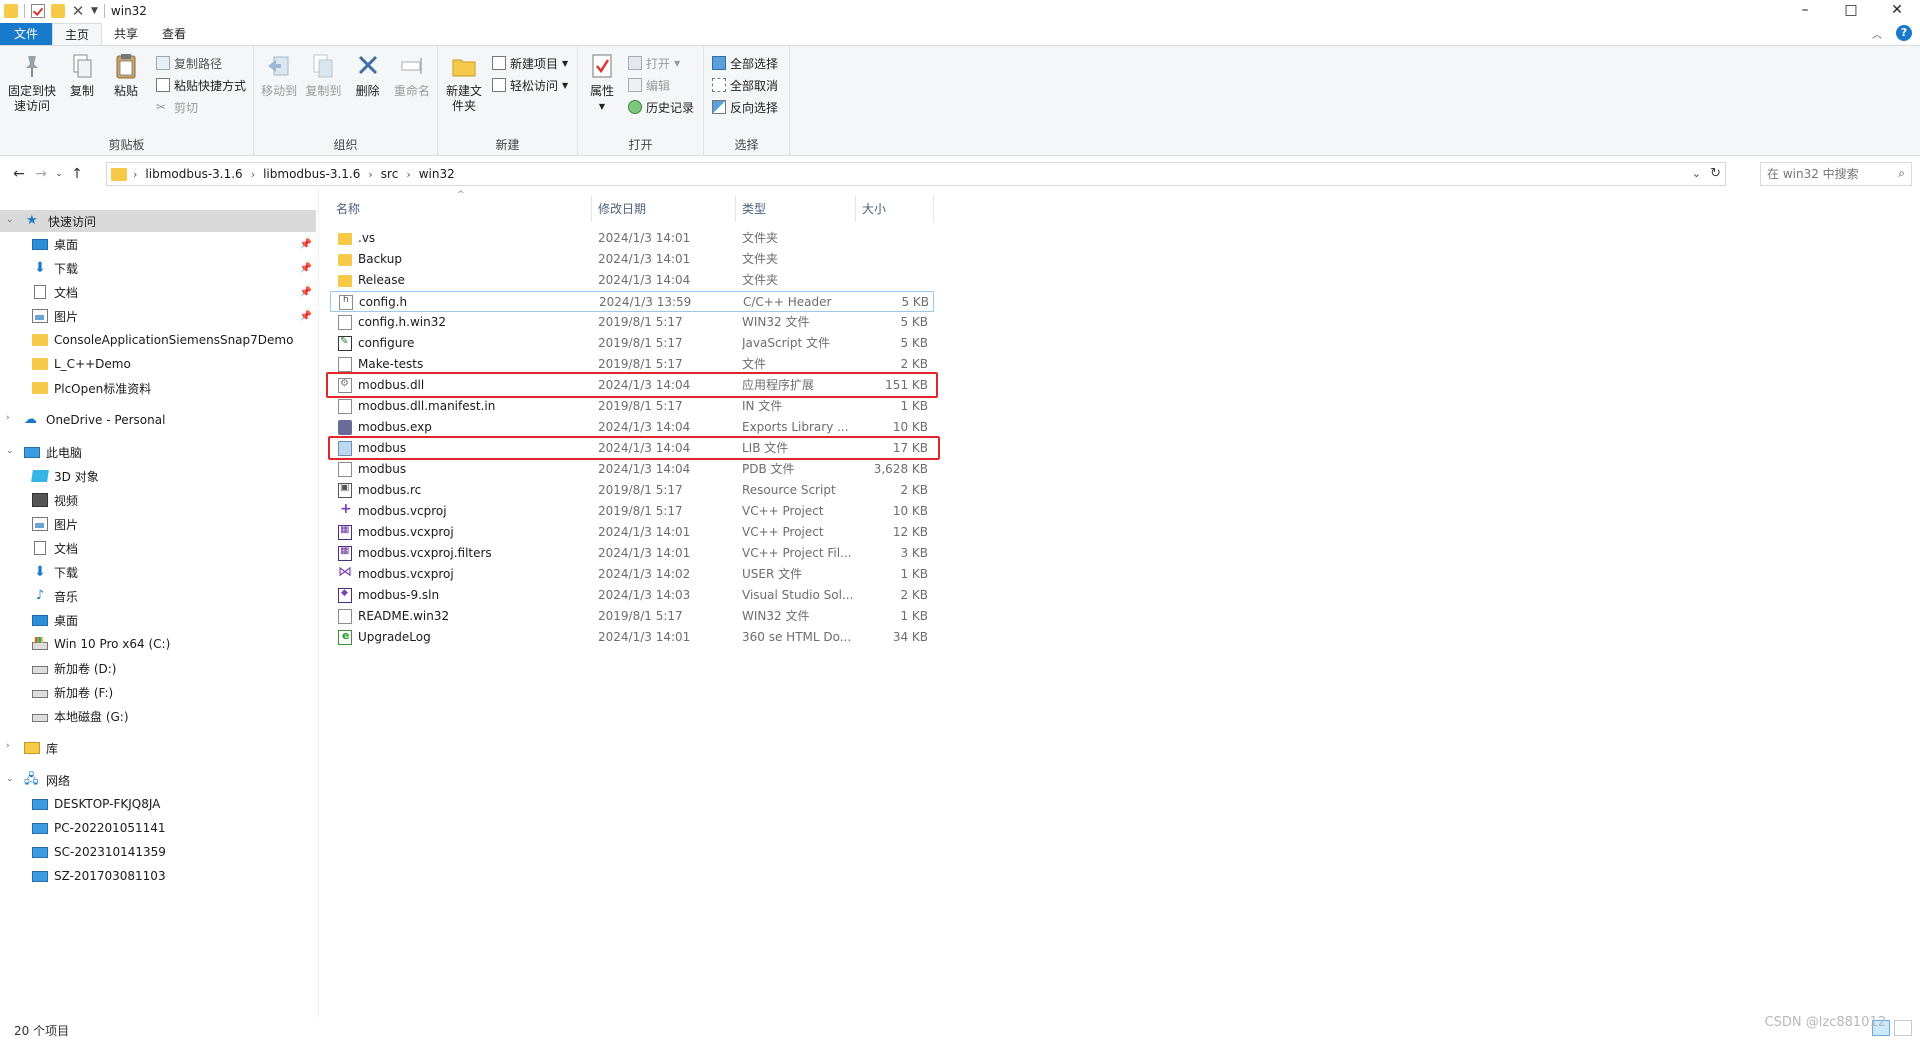  I want to click on tab-share: 共享, so click(126, 34).